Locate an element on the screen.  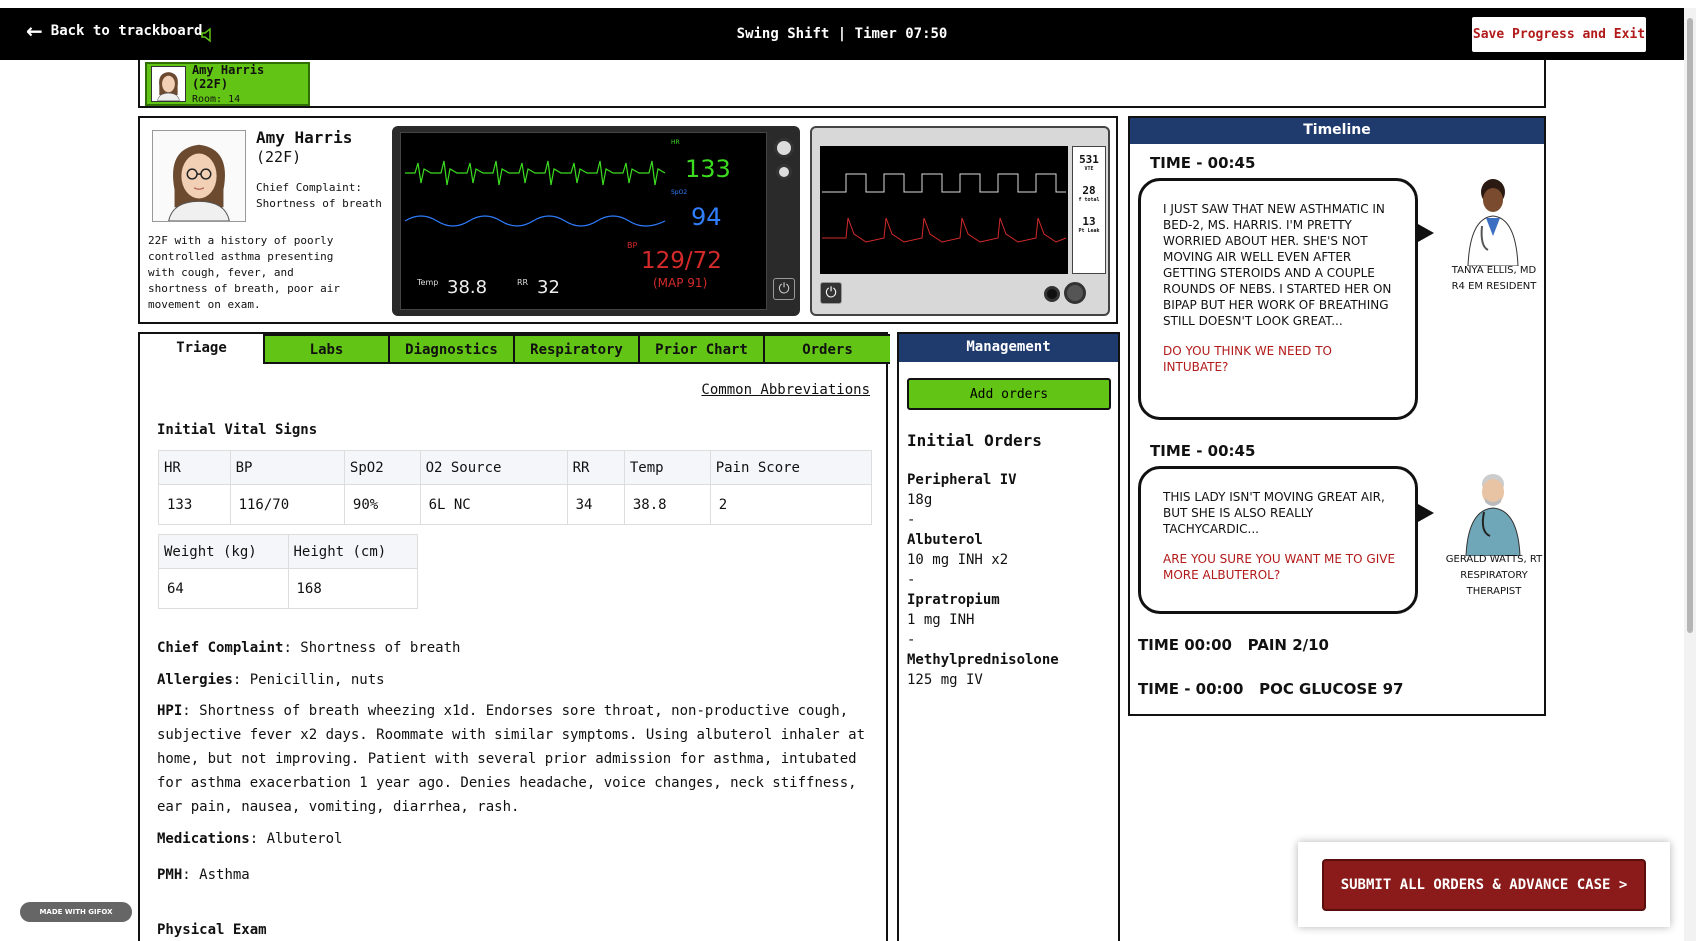
common-abbreviations-link: Common Abbreviations is located at coordinates (785, 390).